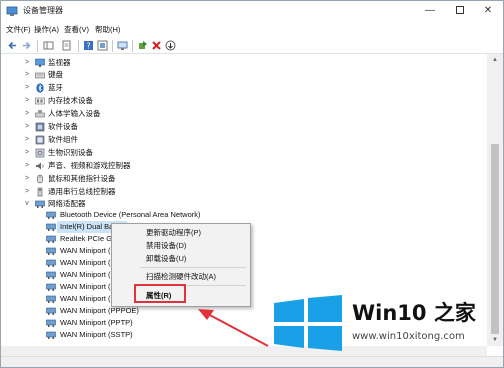  Describe the element at coordinates (76, 29) in the screenshot. I see `menu-view: 查看(V)` at that location.